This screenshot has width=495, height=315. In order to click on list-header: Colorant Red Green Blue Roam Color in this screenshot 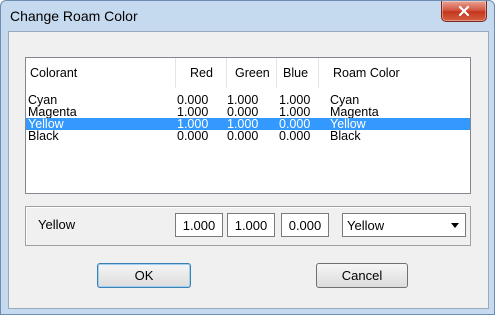, I will do `click(248, 73)`.